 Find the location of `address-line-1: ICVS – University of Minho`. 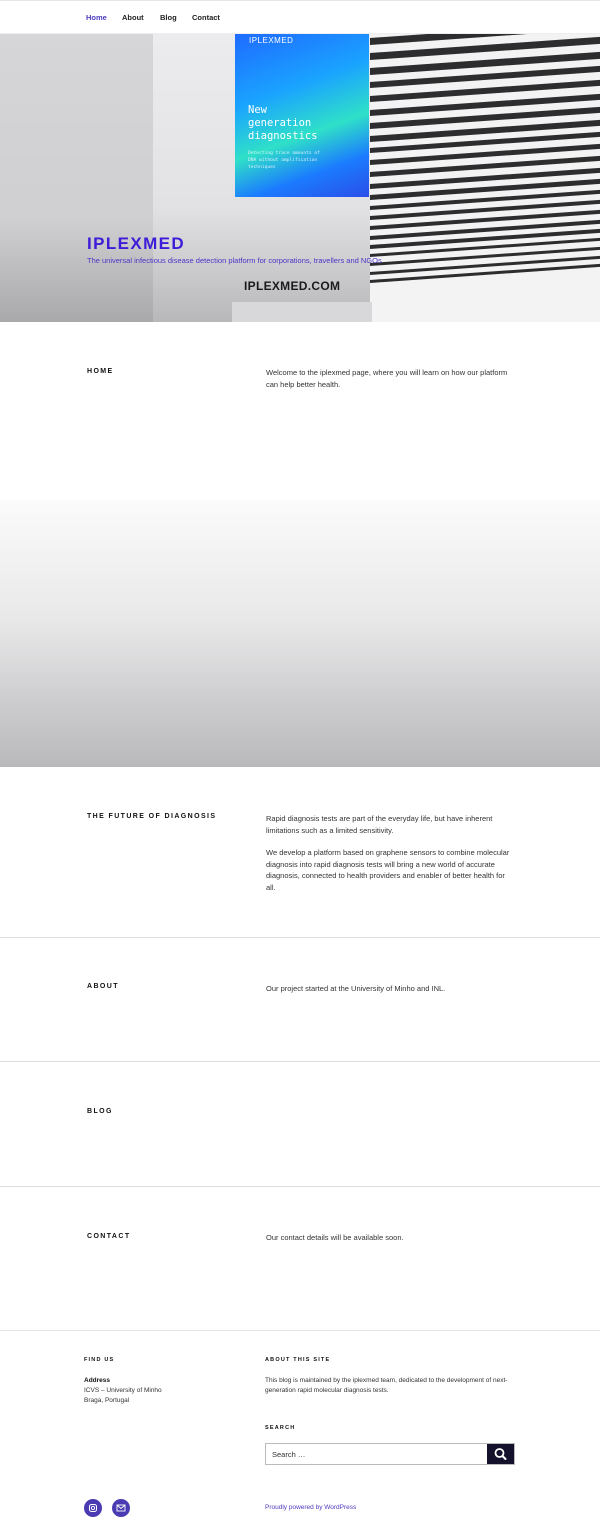

address-line-1: ICVS – University of Minho is located at coordinates (123, 1390).